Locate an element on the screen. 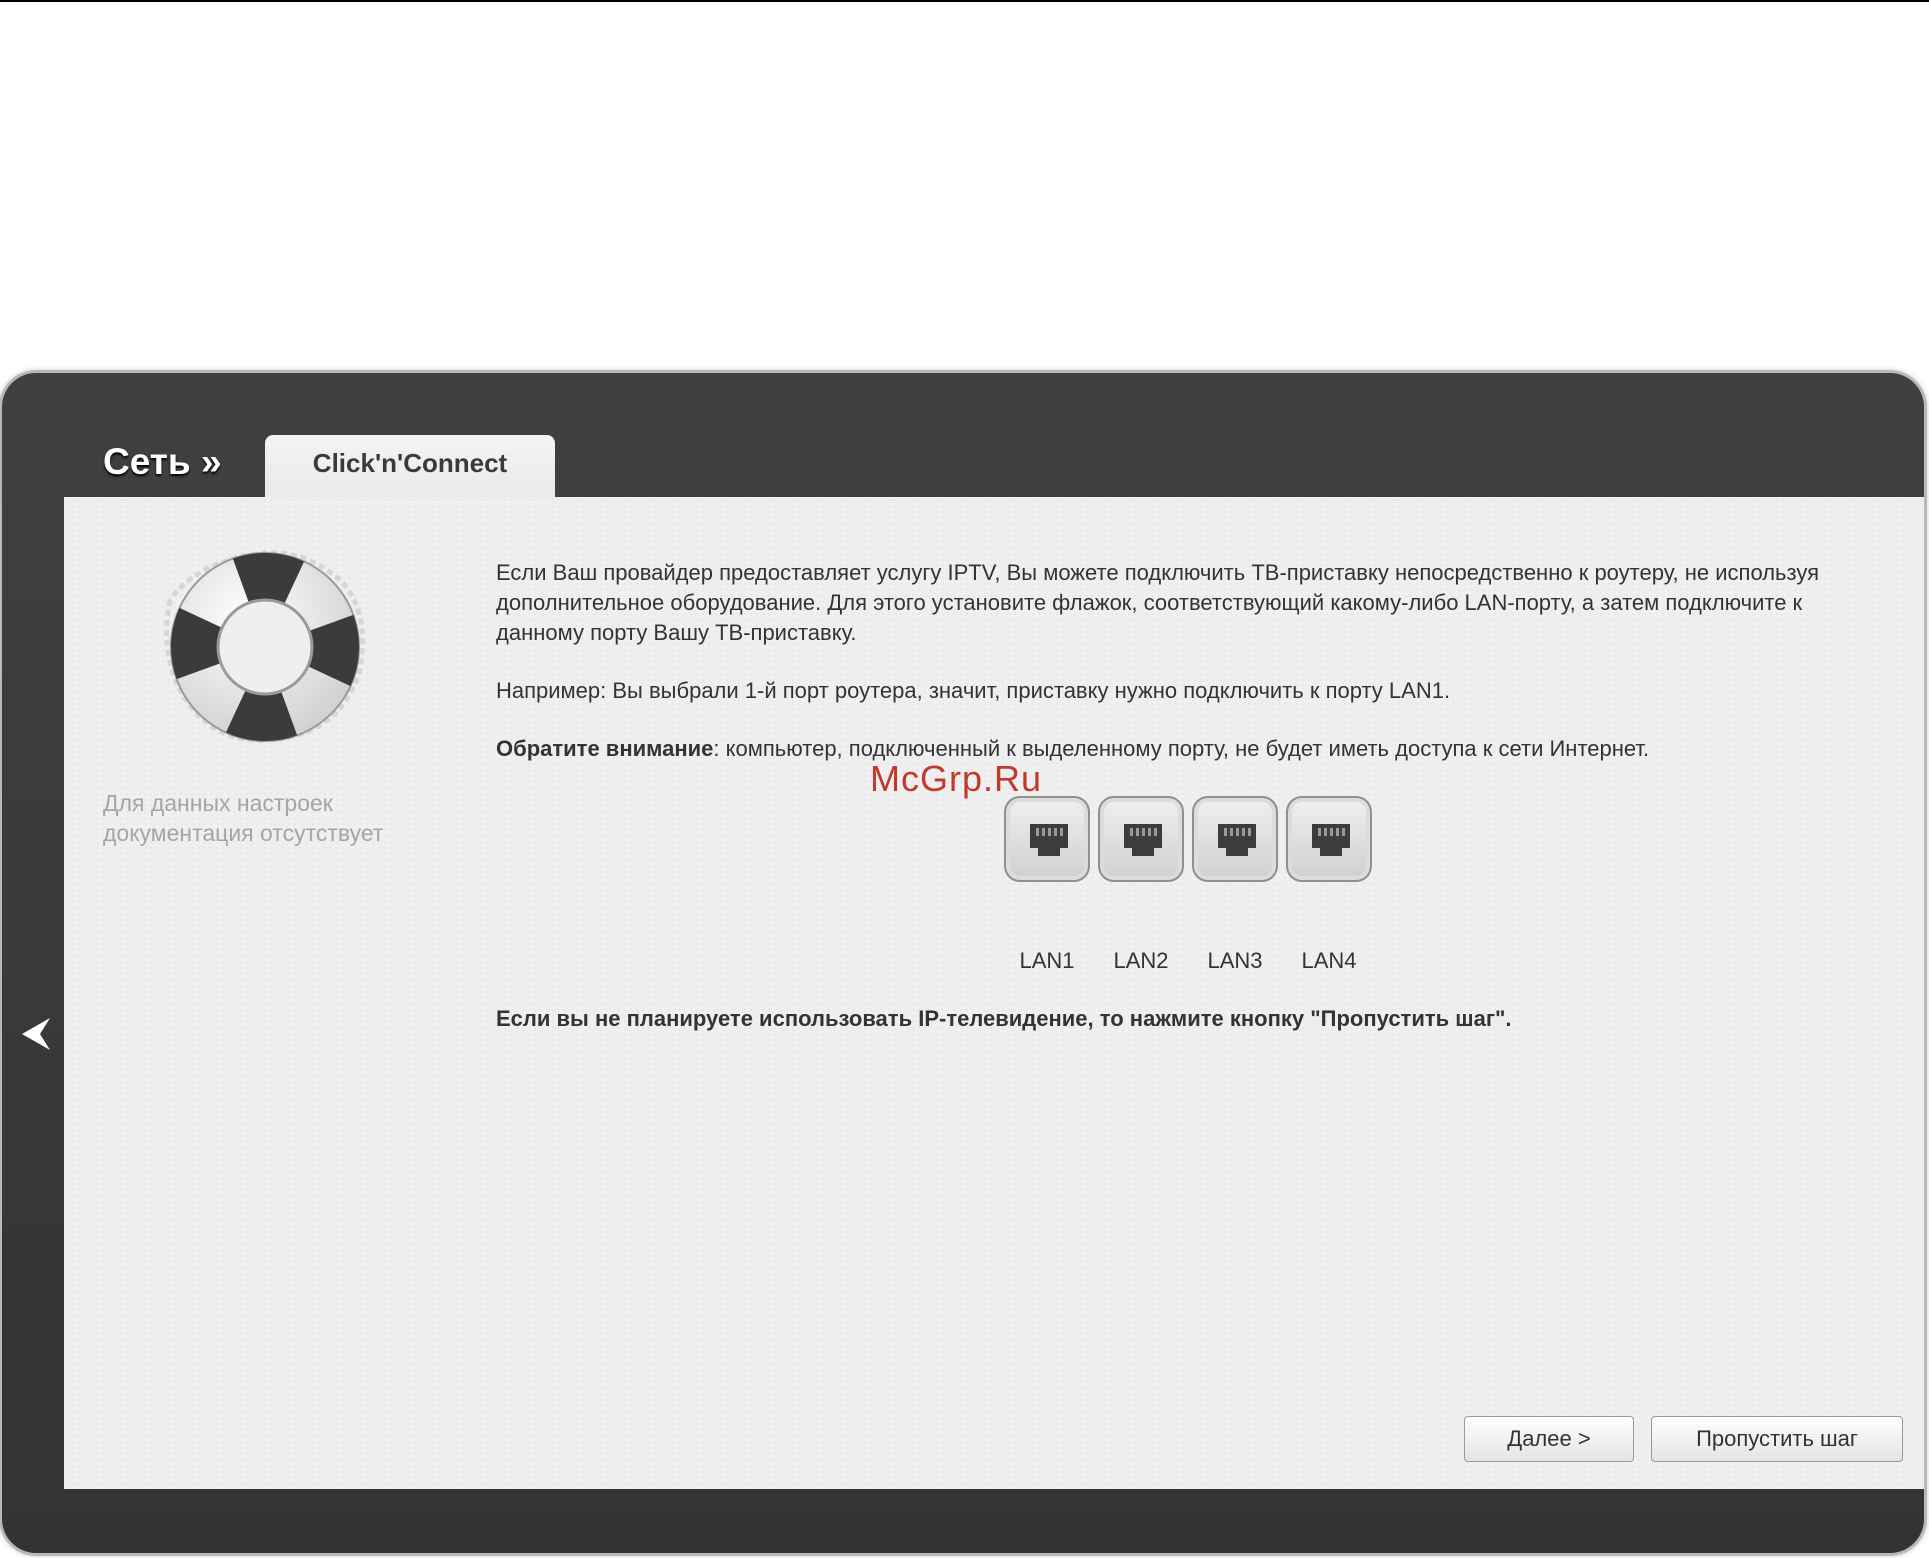 This screenshot has height=1558, width=1929. tab-clickn-connect: Click'n'Connect is located at coordinates (410, 467).